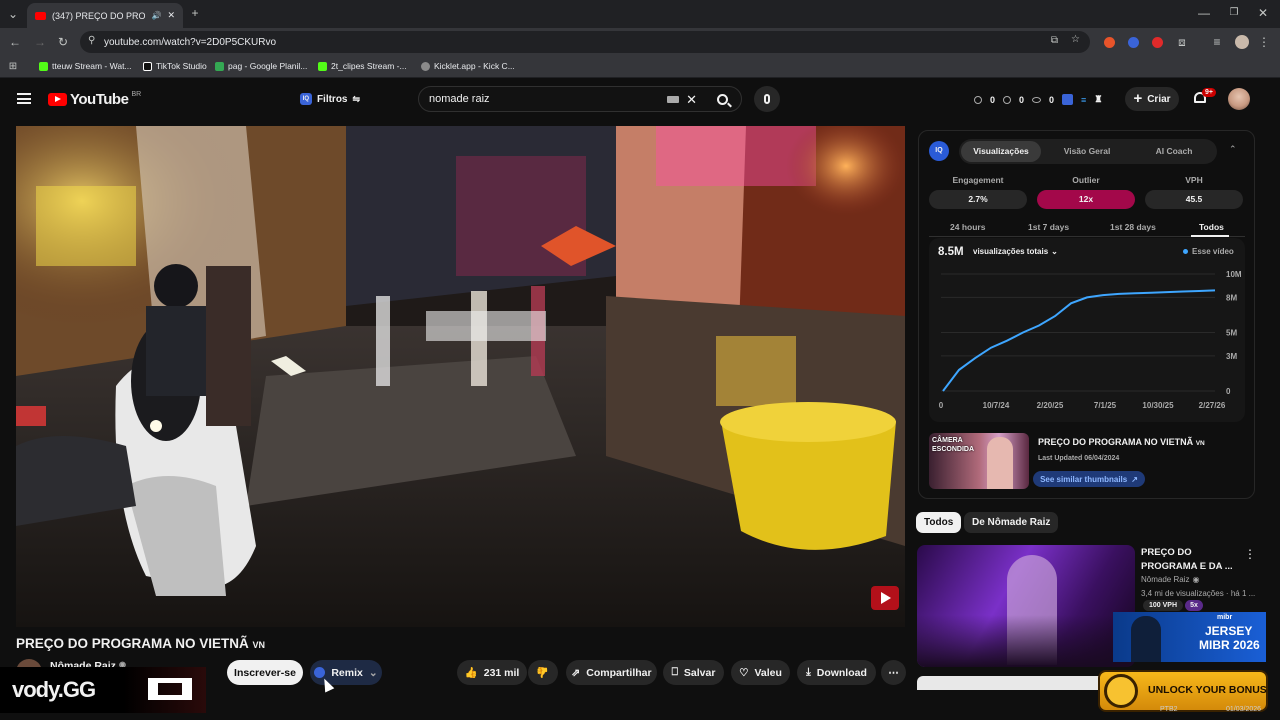  I want to click on close-window-icon: ✕, so click(1263, 13).